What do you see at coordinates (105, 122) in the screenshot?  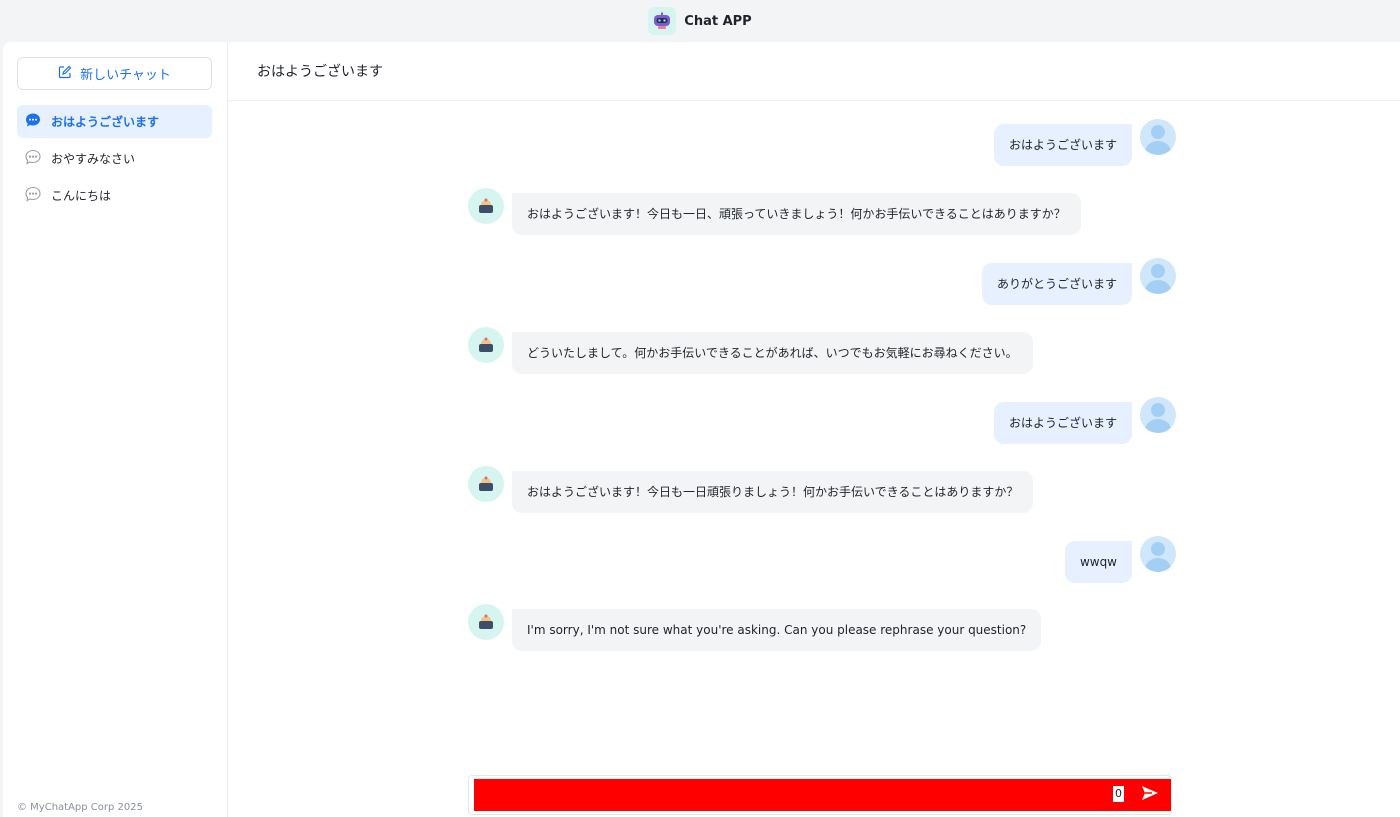 I see `conversation-label: おはようございます` at bounding box center [105, 122].